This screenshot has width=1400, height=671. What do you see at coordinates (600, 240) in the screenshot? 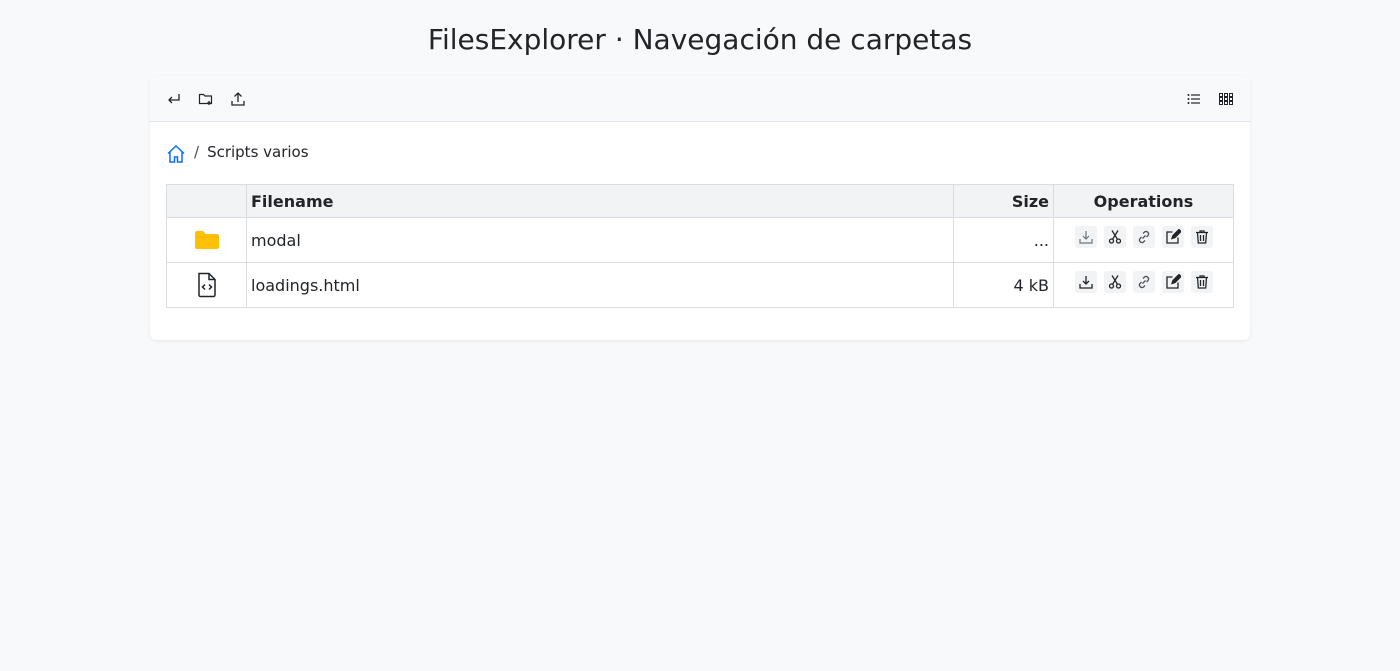
I see `file-name: modal` at bounding box center [600, 240].